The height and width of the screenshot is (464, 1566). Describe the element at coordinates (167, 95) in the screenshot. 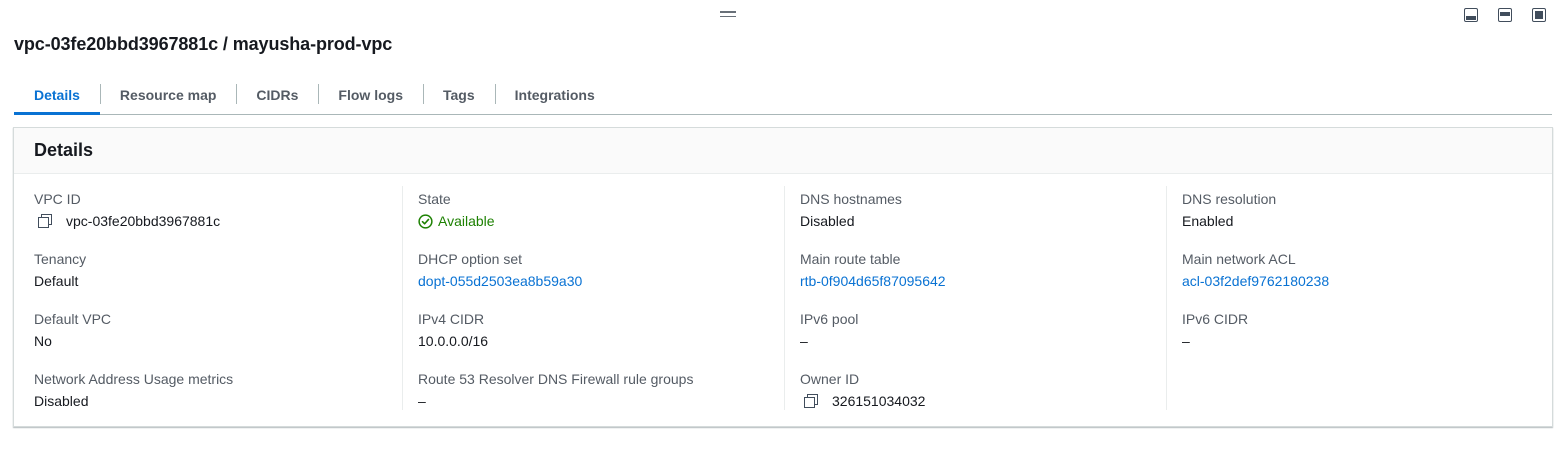

I see `tab-resource-map: Resource map` at that location.